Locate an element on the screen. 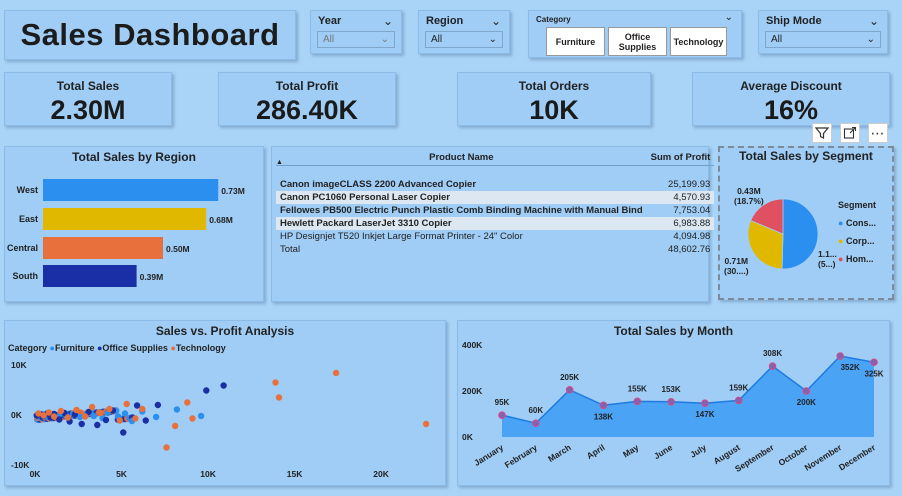 Image resolution: width=902 pixels, height=496 pixels. kpi-label: Total Sales is located at coordinates (88, 86).